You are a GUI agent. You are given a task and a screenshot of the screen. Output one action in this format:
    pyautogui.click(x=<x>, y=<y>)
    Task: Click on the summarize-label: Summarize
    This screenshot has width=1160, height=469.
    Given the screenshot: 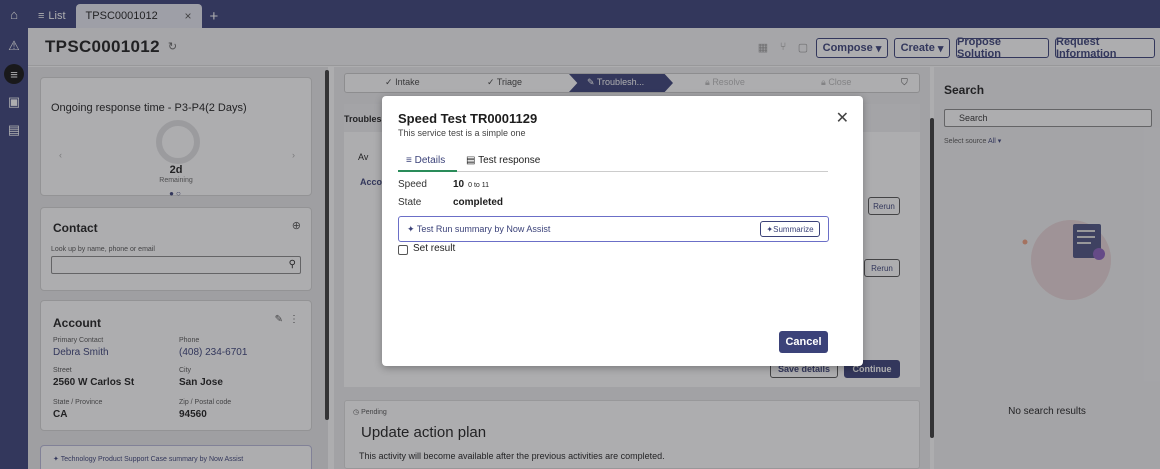 What is the action you would take?
    pyautogui.click(x=793, y=229)
    